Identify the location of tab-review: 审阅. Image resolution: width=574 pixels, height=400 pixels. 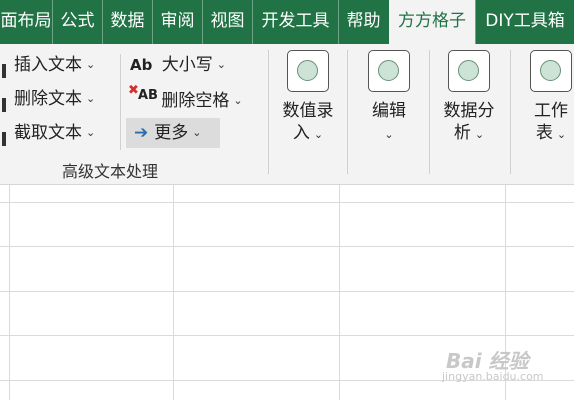
(177, 22).